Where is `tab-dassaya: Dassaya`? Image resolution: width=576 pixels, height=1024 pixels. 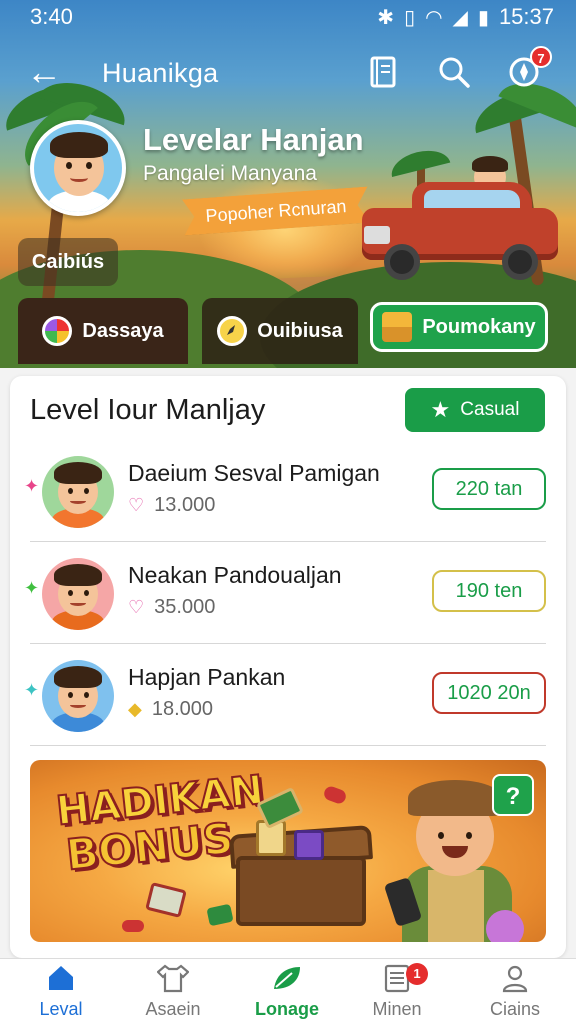
tab-dassaya: Dassaya is located at coordinates (103, 331).